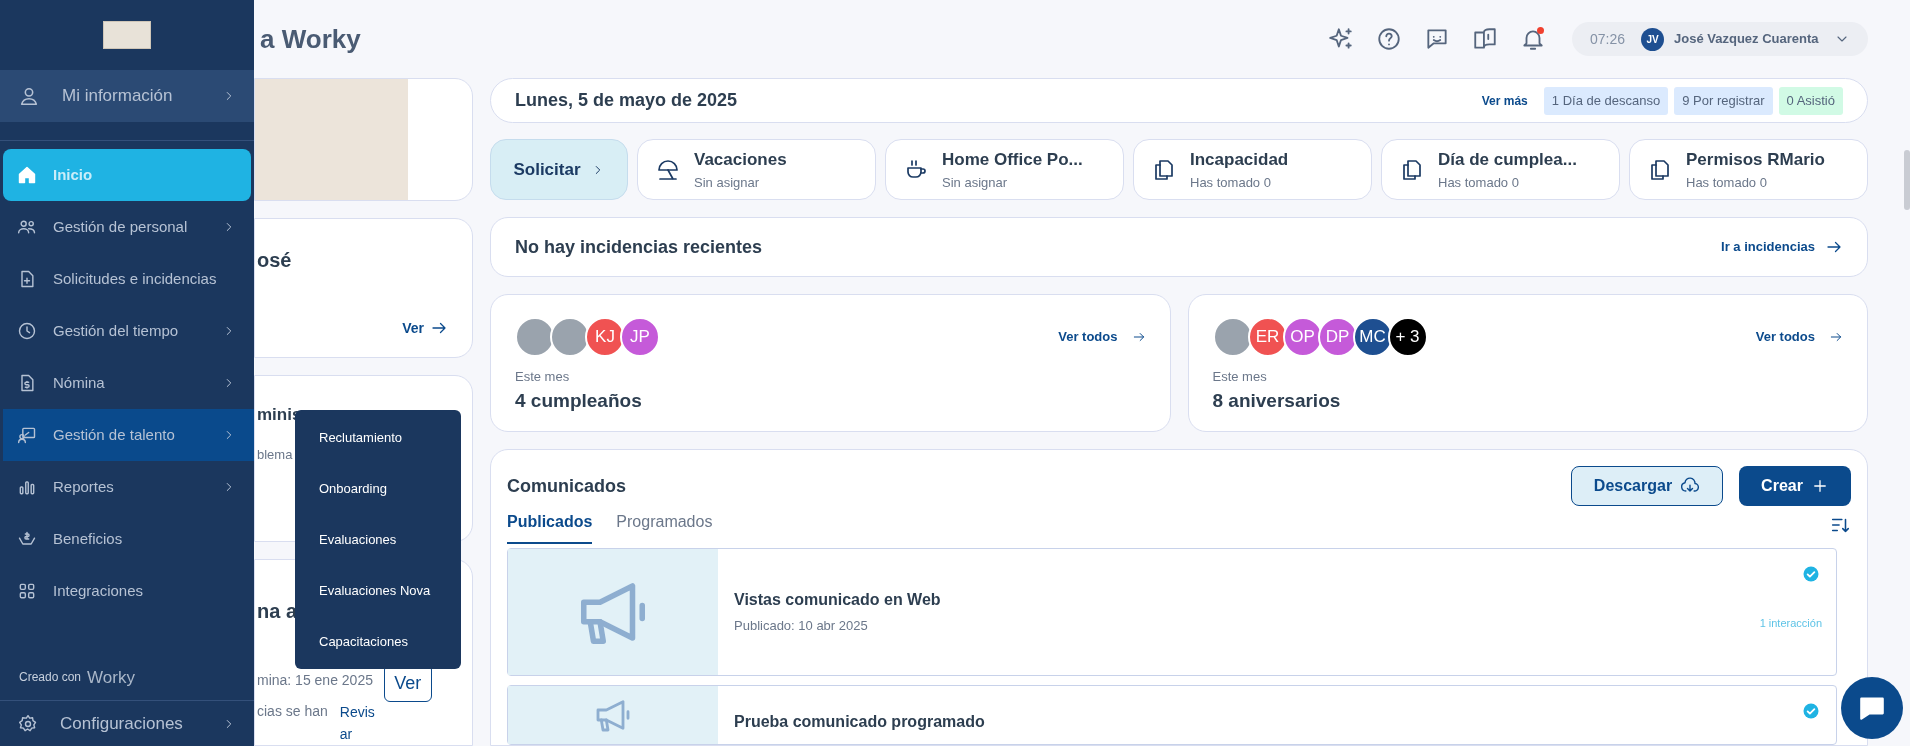 Image resolution: width=1910 pixels, height=746 pixels. I want to click on scrollbar-thumb, so click(1907, 180).